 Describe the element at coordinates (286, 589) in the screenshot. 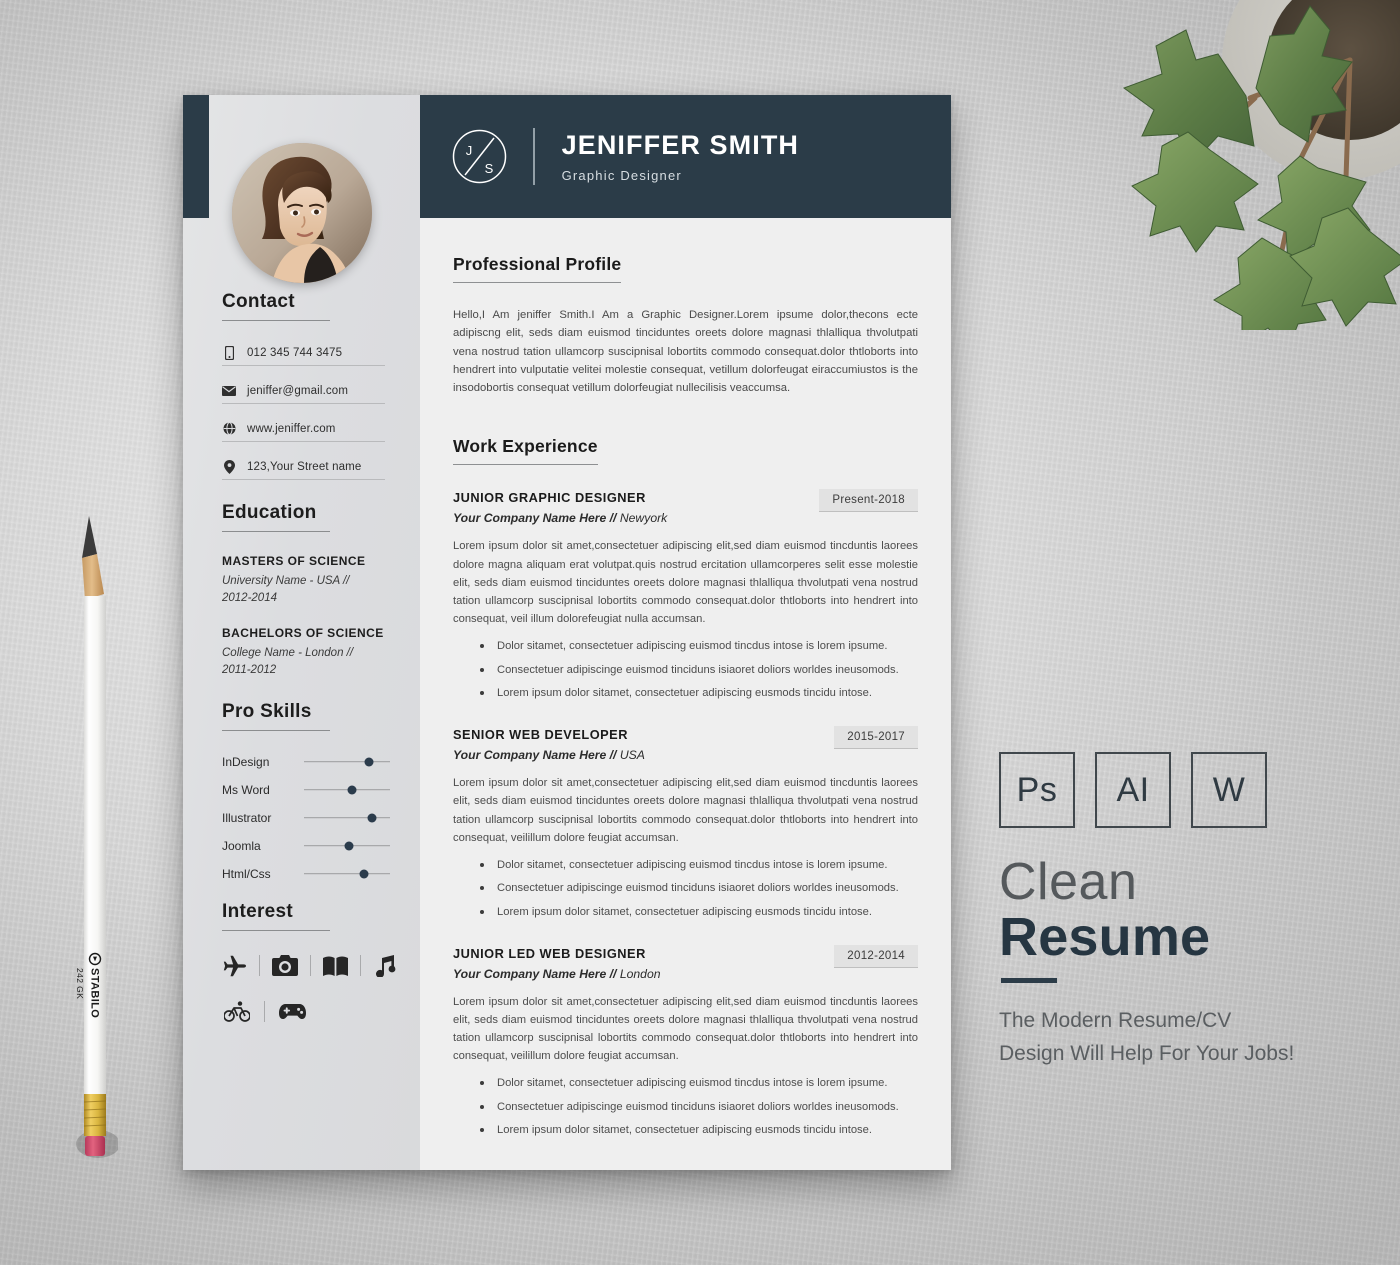

I see `education-meta: University Name - USA // 2012-2014` at that location.